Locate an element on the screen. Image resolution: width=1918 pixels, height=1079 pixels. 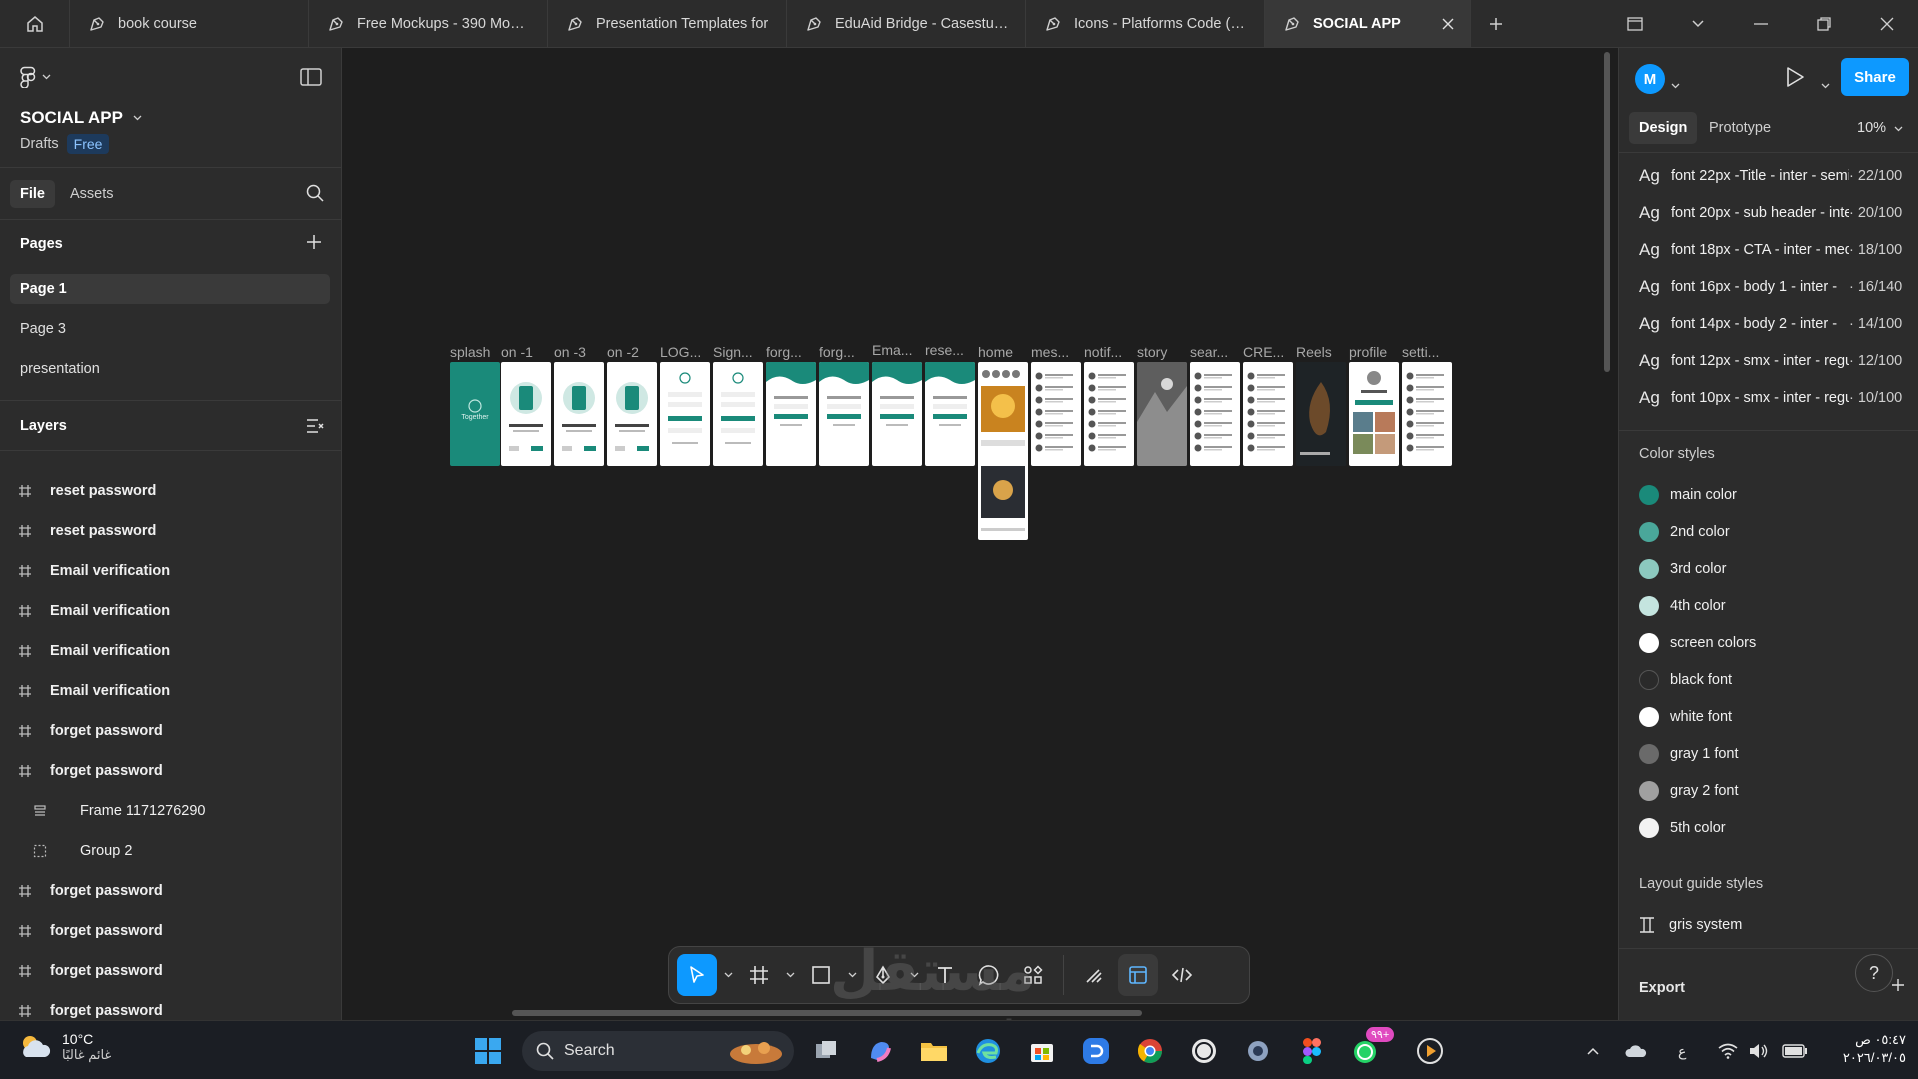
frame-label: story is located at coordinates (1152, 352).